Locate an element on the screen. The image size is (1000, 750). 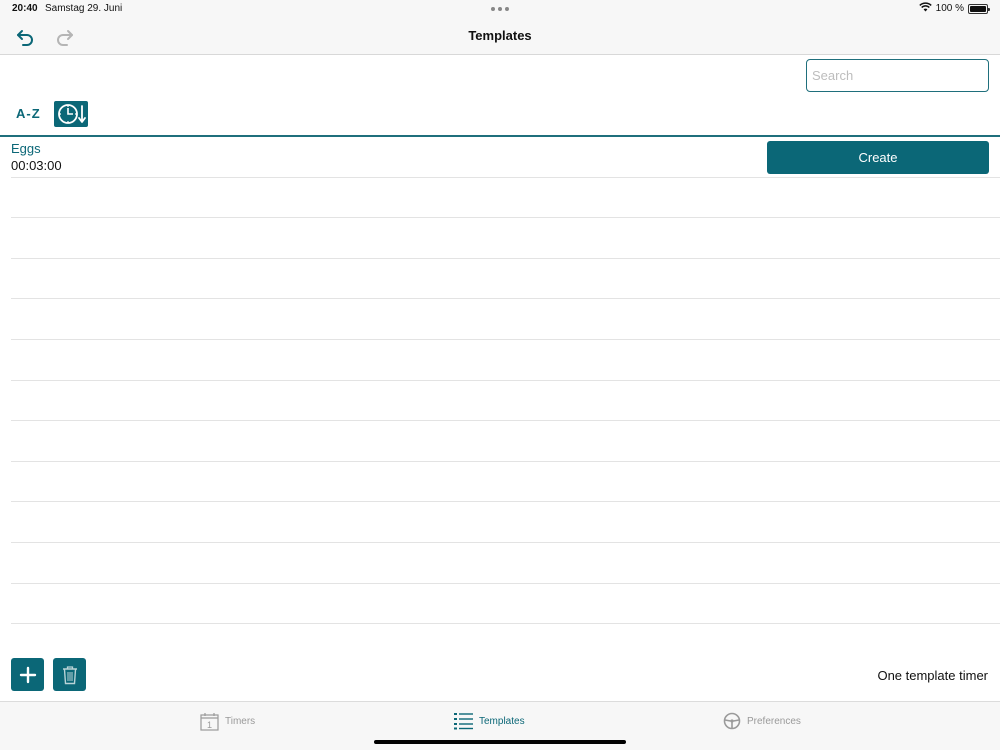
template-duration: 00:03:00 is located at coordinates (36, 165).